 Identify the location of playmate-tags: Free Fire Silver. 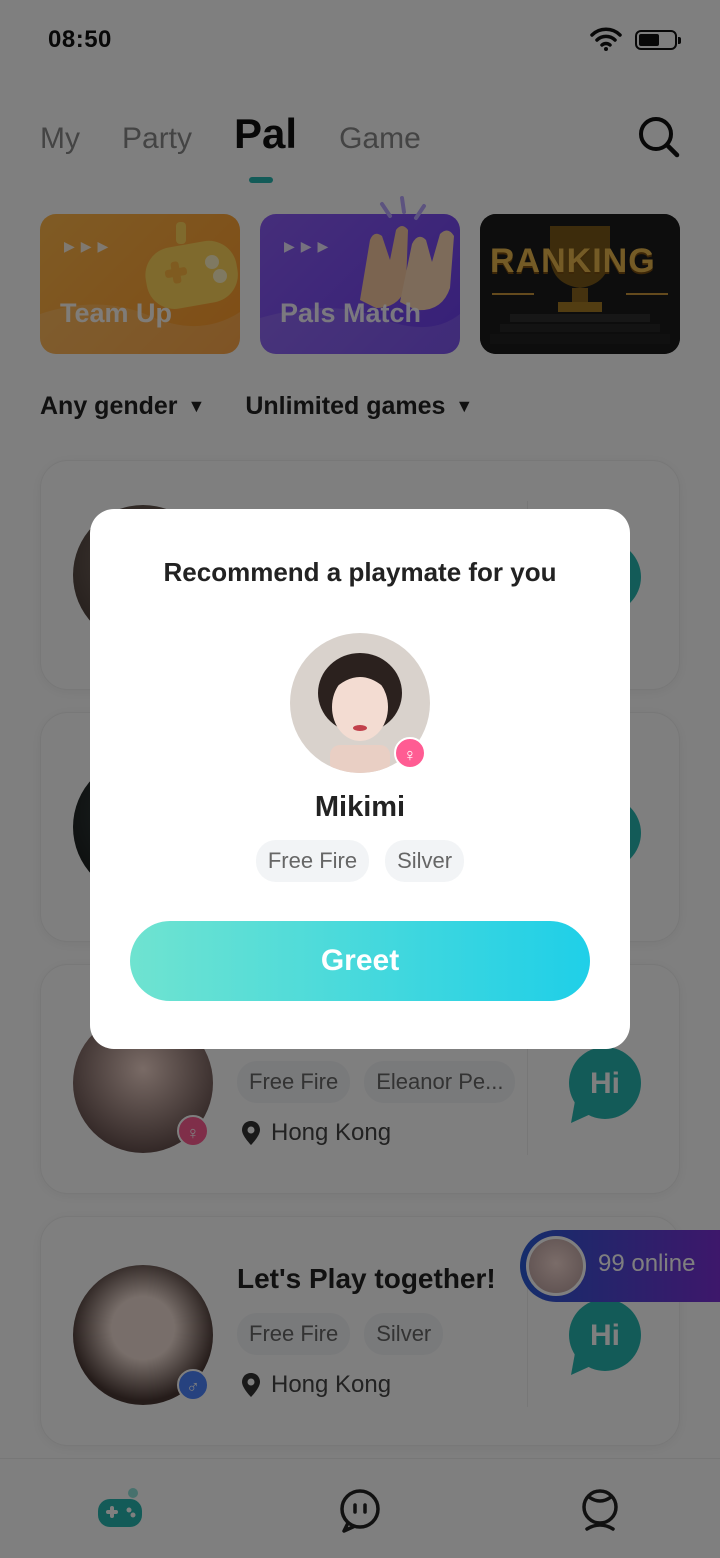
(360, 861).